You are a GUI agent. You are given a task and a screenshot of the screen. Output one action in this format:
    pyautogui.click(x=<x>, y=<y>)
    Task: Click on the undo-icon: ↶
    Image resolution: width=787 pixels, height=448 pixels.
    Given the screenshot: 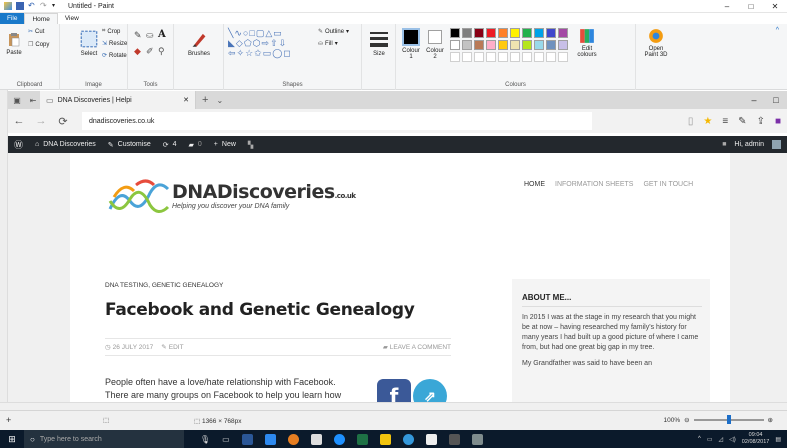 What is the action you would take?
    pyautogui.click(x=32, y=6)
    